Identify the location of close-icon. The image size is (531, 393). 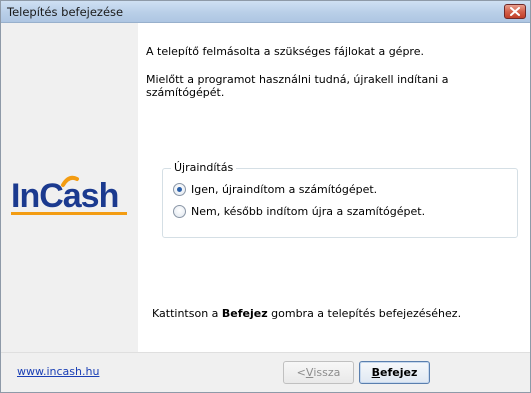
(515, 11).